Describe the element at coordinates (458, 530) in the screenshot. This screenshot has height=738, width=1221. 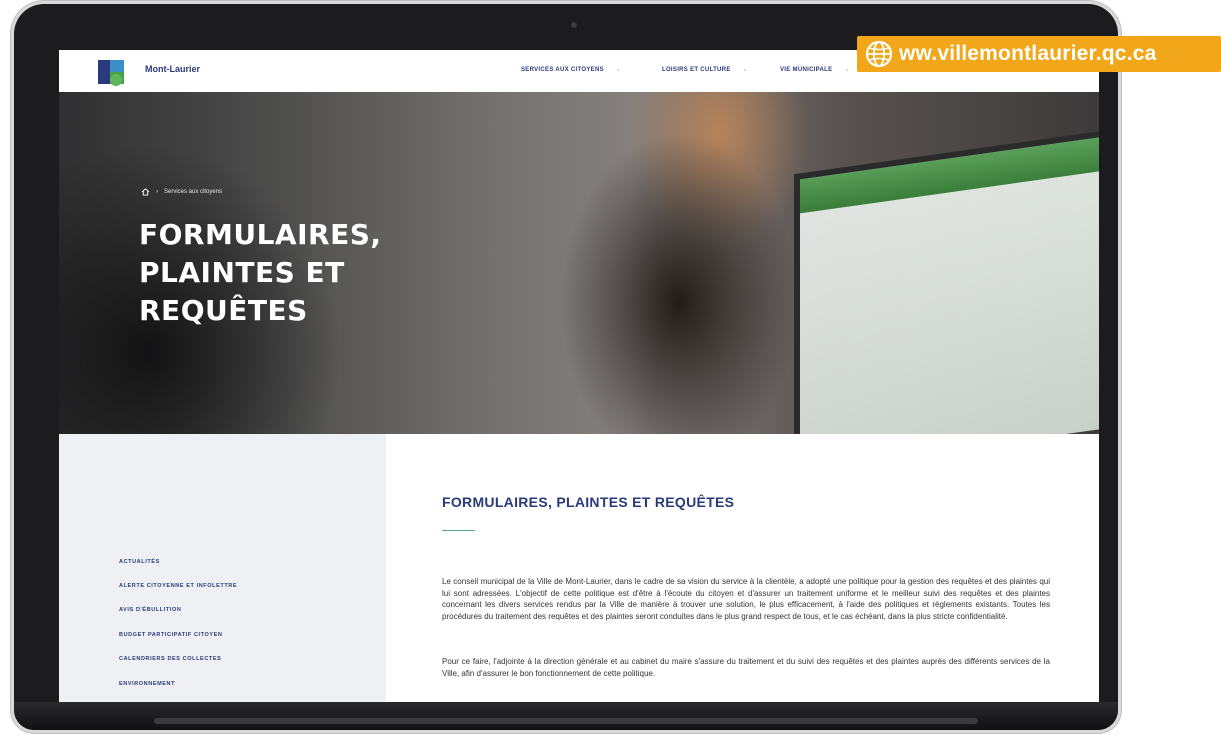
I see `title-divider` at that location.